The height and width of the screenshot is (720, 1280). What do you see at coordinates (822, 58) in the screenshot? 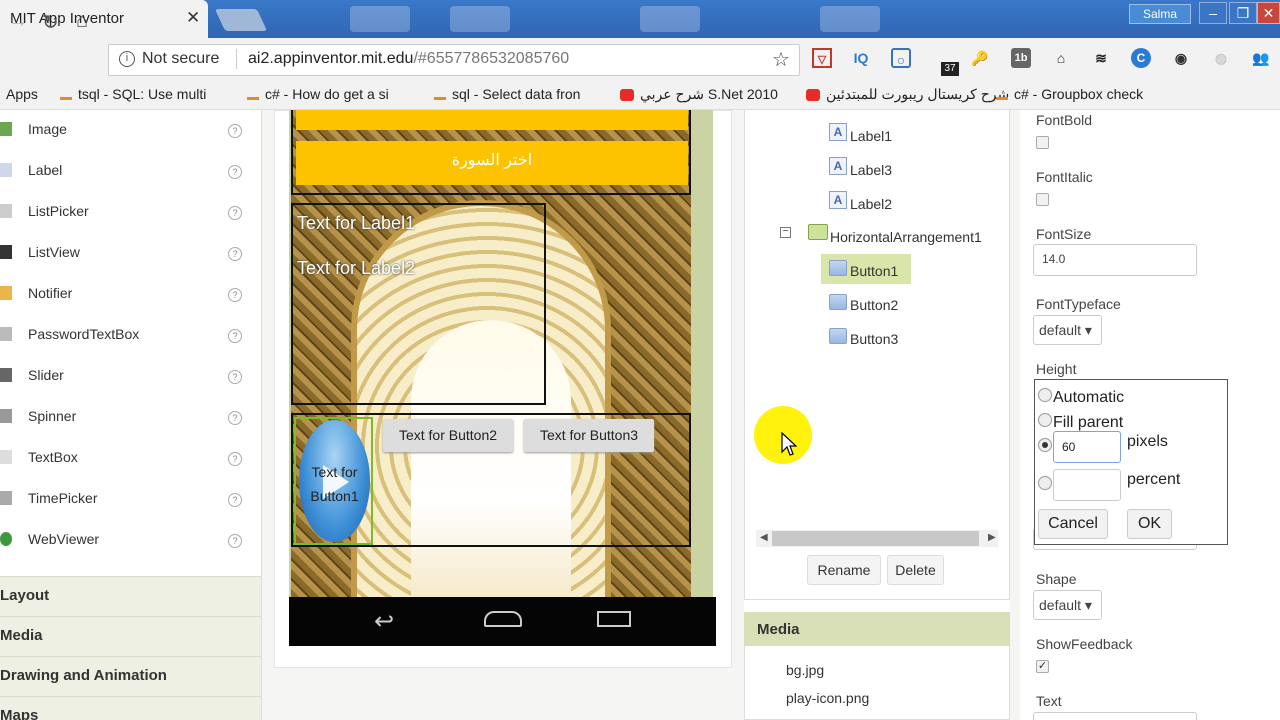
I see `extension-icon: ▽` at bounding box center [822, 58].